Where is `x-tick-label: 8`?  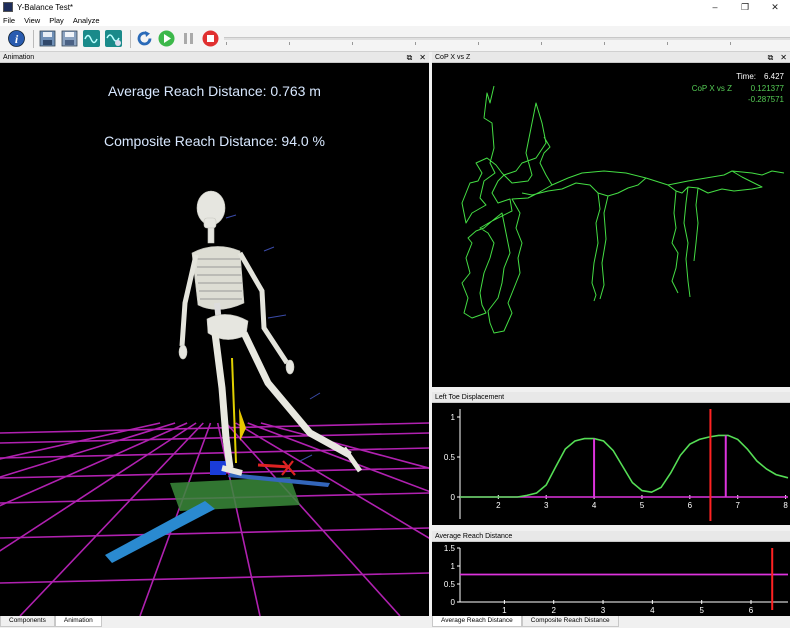 x-tick-label: 8 is located at coordinates (785, 505).